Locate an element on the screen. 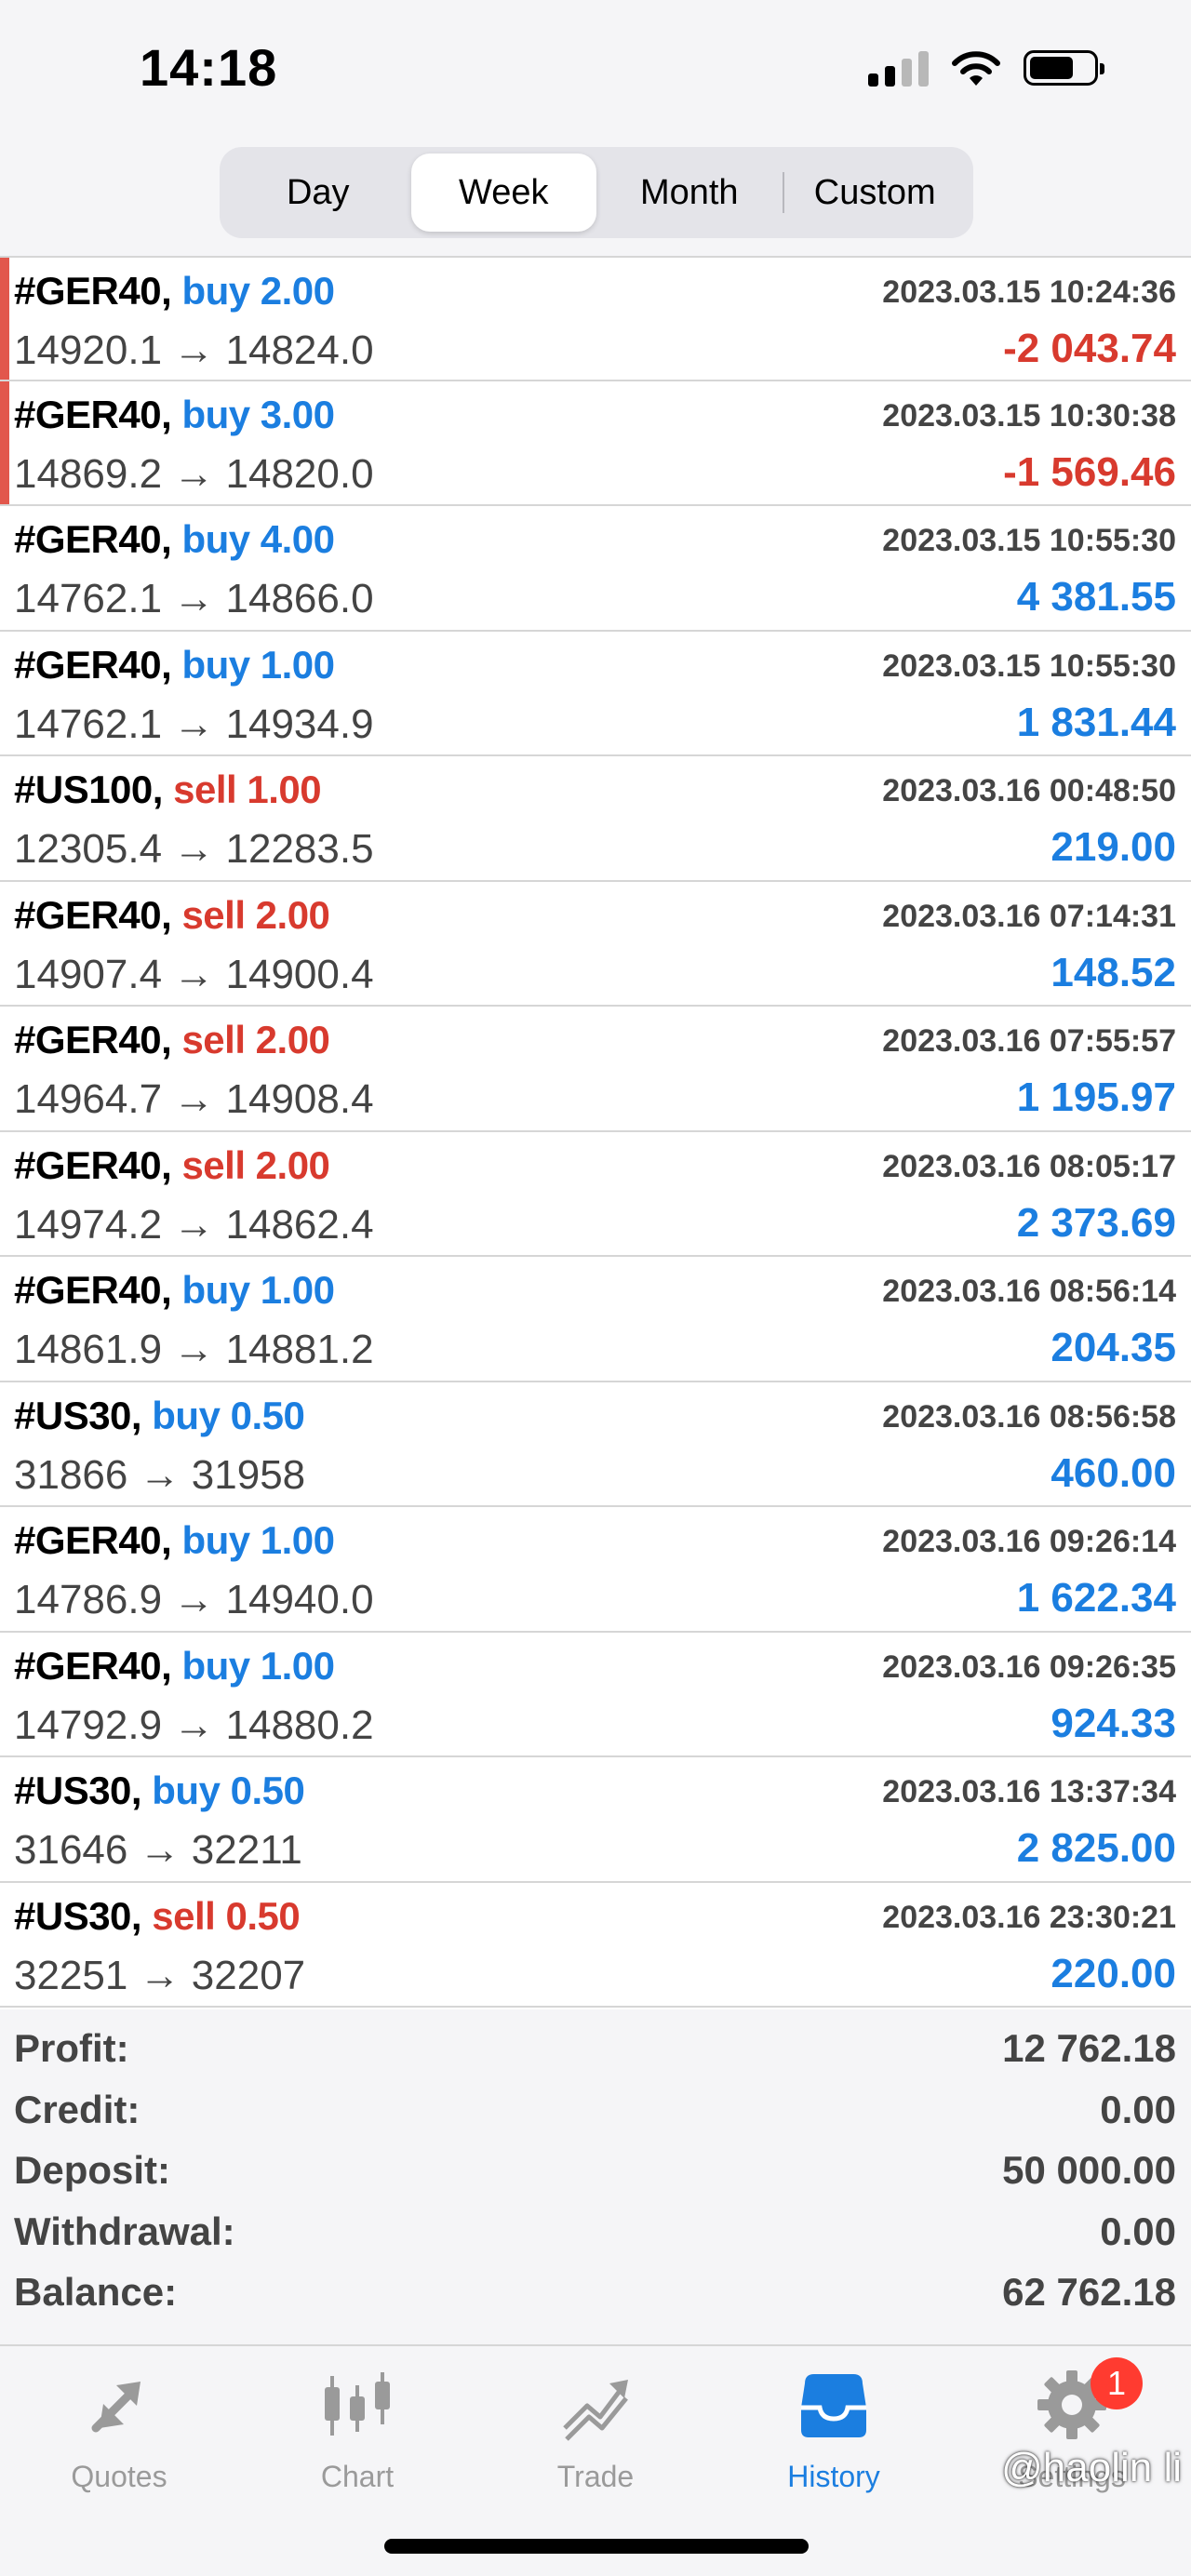 The image size is (1191, 2576). summary-label: Deposit: is located at coordinates (92, 2170).